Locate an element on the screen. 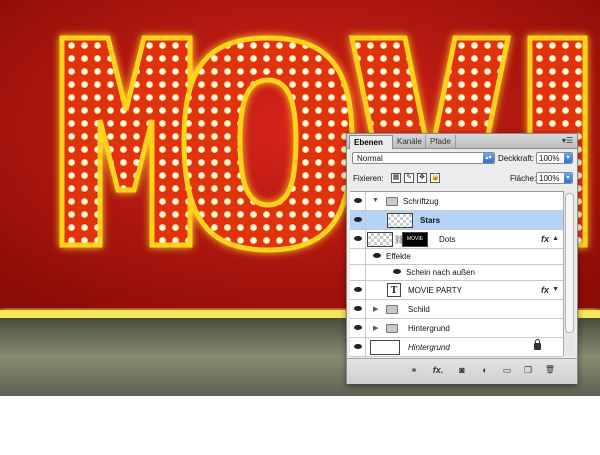  effect-visibility-eye-icon is located at coordinates (397, 271).